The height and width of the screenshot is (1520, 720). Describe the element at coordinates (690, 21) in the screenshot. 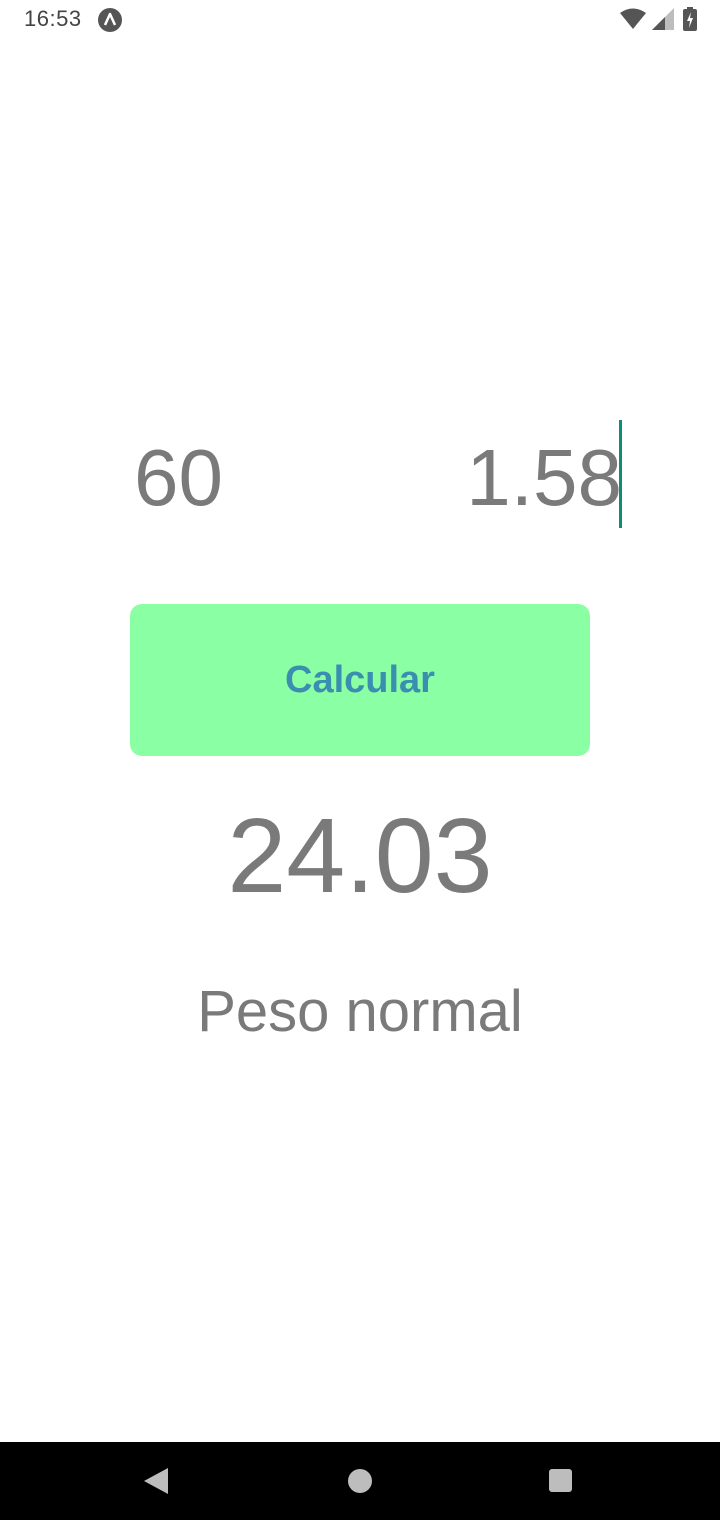

I see `battery-charging-icon` at that location.